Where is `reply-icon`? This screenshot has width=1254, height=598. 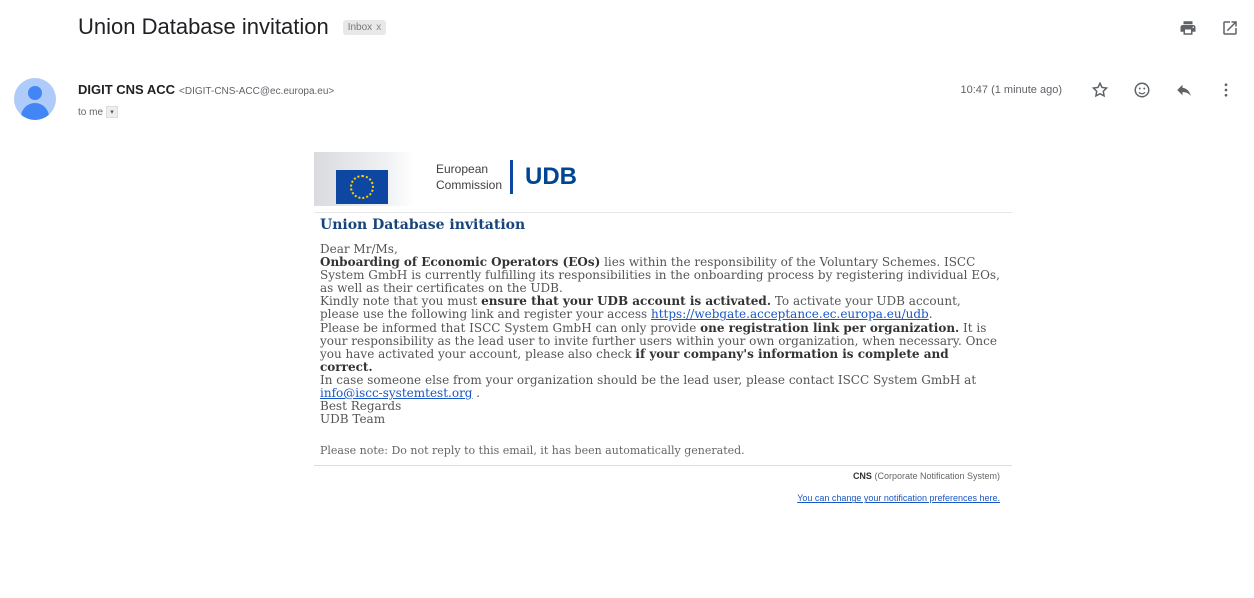 reply-icon is located at coordinates (1184, 90).